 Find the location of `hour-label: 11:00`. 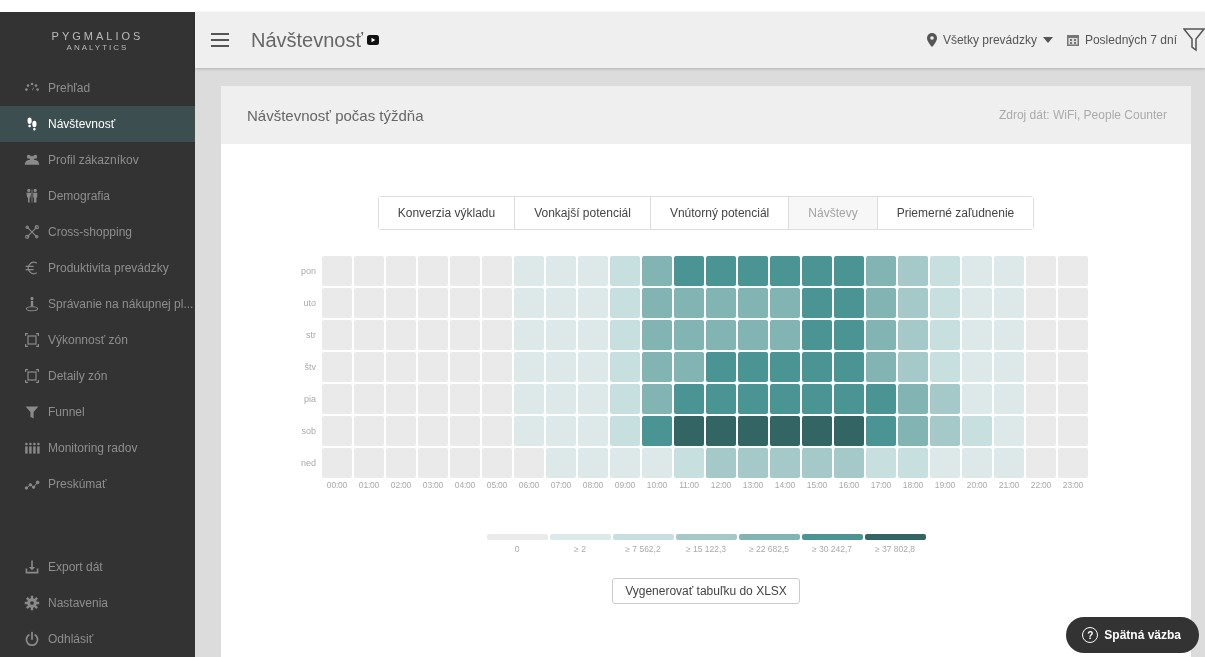

hour-label: 11:00 is located at coordinates (689, 485).